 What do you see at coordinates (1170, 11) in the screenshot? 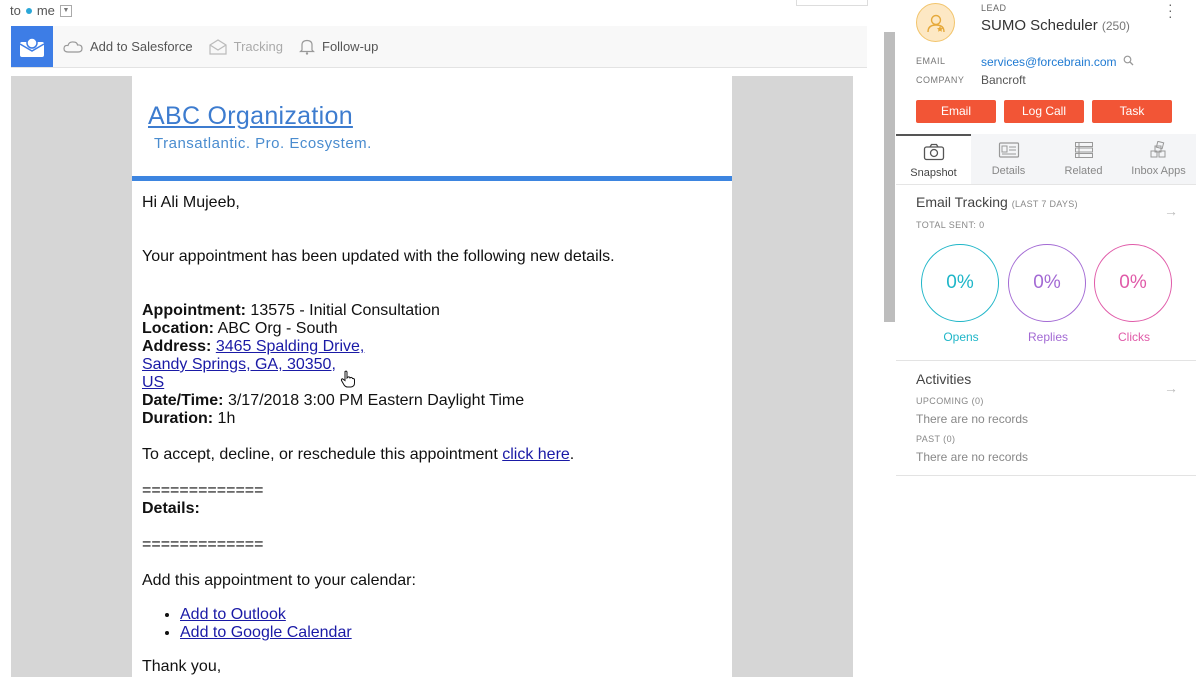
I see `more-options-icon: · · ·` at bounding box center [1170, 11].